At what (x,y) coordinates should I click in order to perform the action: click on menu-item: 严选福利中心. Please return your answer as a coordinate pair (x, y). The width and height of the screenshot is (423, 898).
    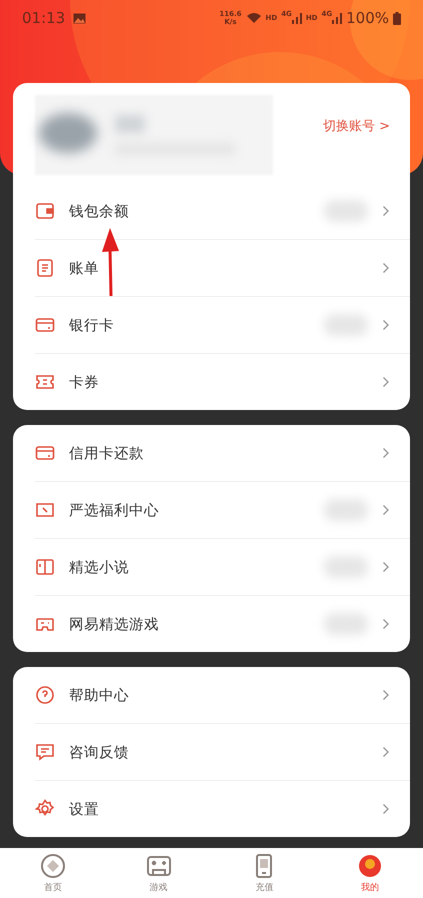
    Looking at the image, I should click on (222, 510).